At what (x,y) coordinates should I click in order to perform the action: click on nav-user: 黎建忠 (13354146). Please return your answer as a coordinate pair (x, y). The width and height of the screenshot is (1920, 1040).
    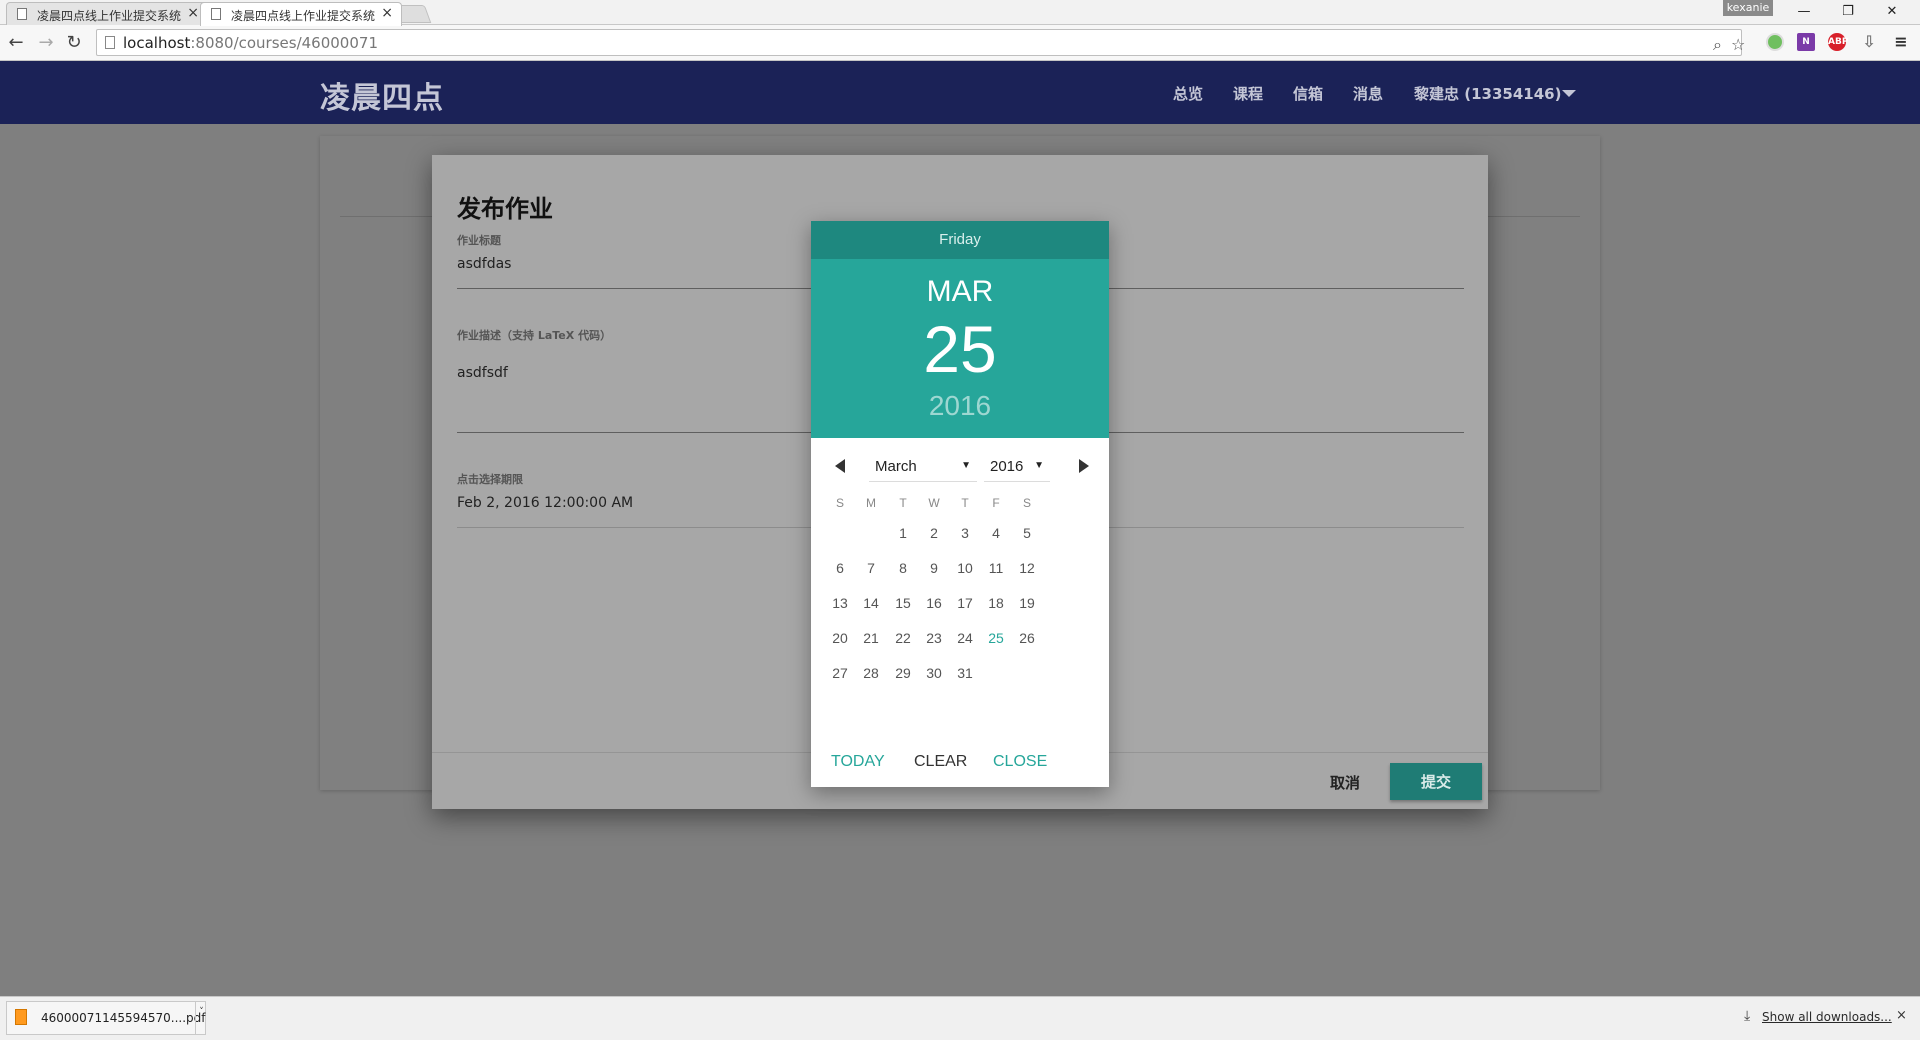
    Looking at the image, I should click on (1487, 93).